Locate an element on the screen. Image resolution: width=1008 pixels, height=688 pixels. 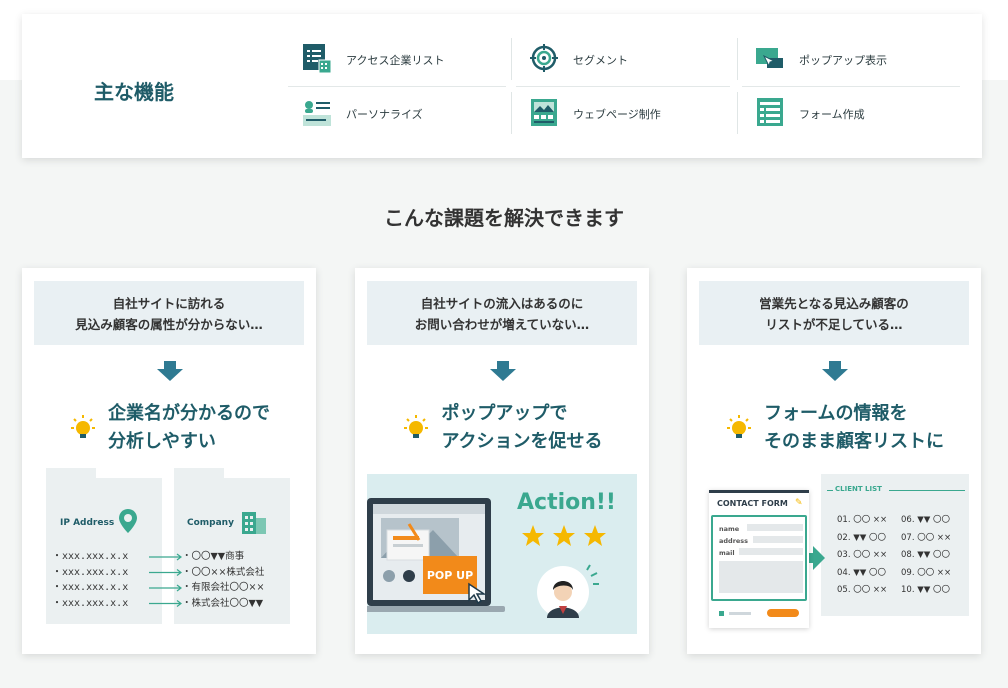
features-title: 主な機能 is located at coordinates (134, 92).